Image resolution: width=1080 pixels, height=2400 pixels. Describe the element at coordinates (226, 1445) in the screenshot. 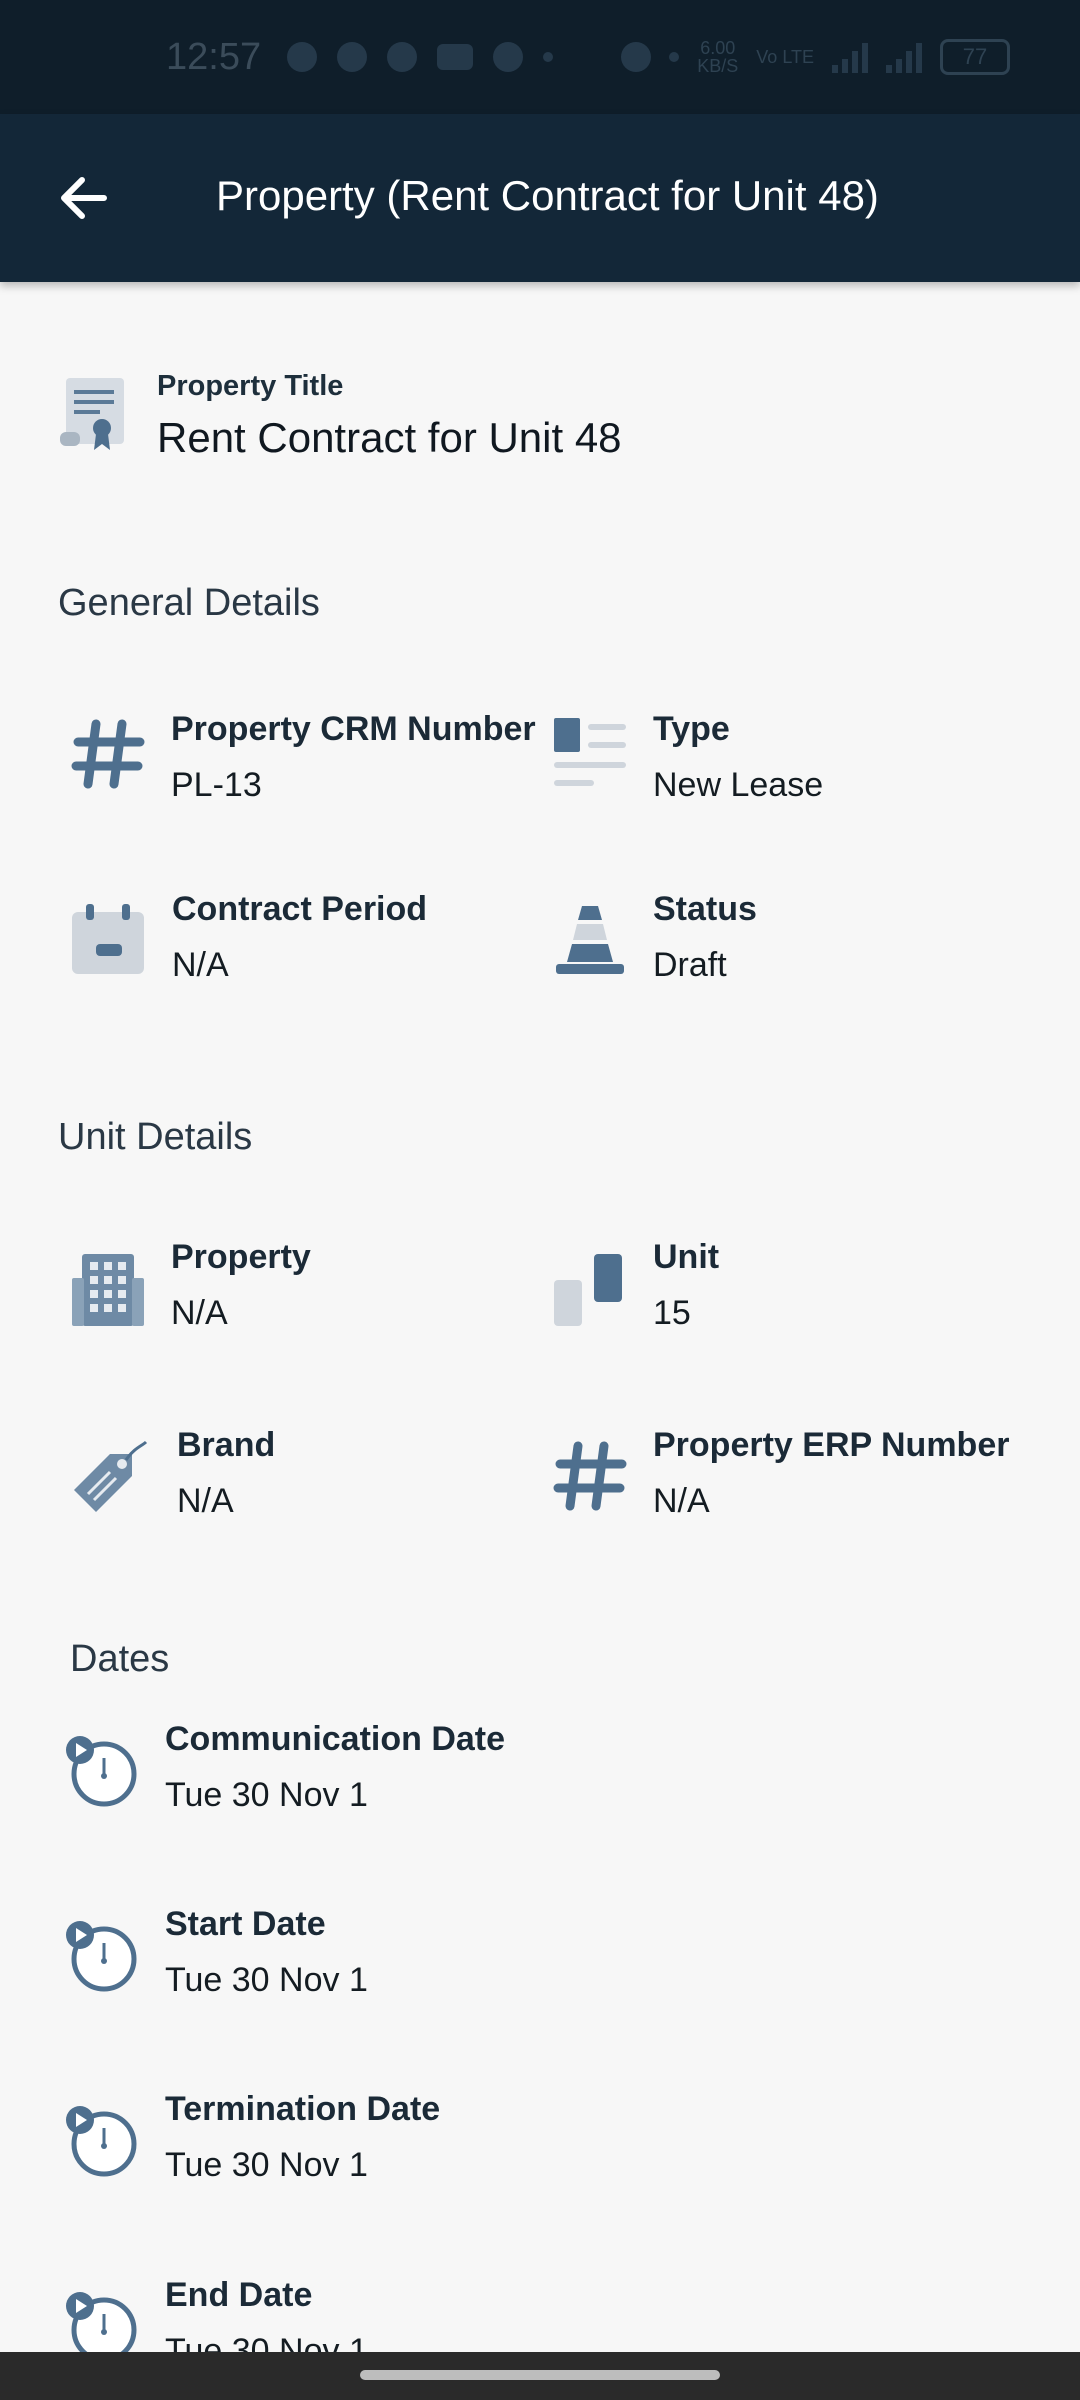

I see `brand-label: Brand` at that location.